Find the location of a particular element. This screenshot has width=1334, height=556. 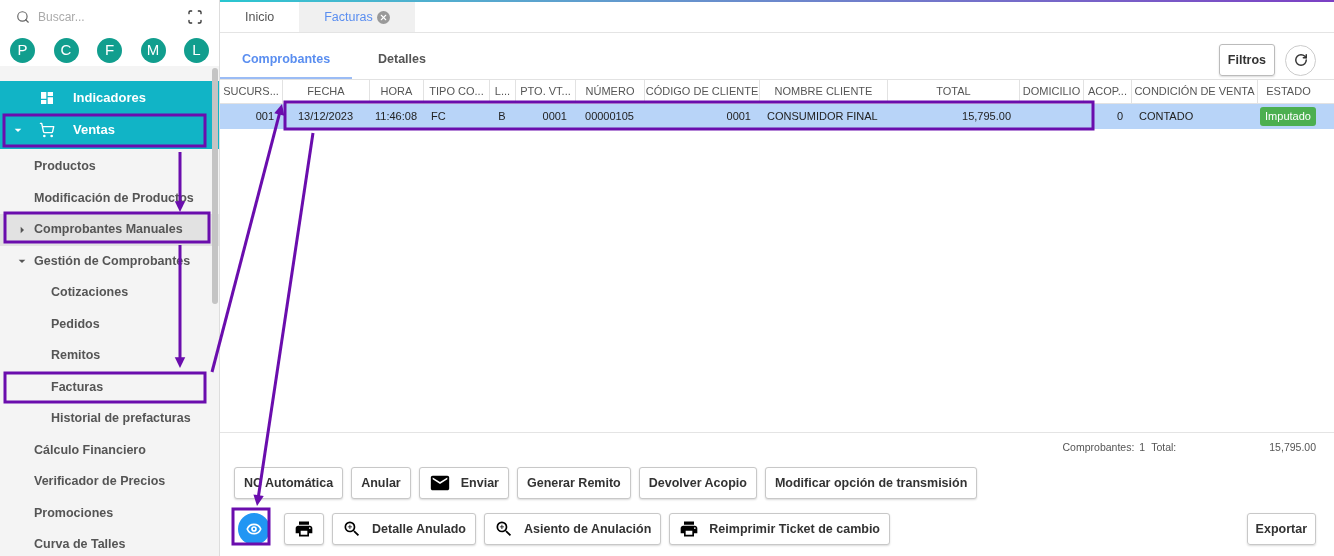

summary-total: 15,795.00 is located at coordinates (1292, 447).